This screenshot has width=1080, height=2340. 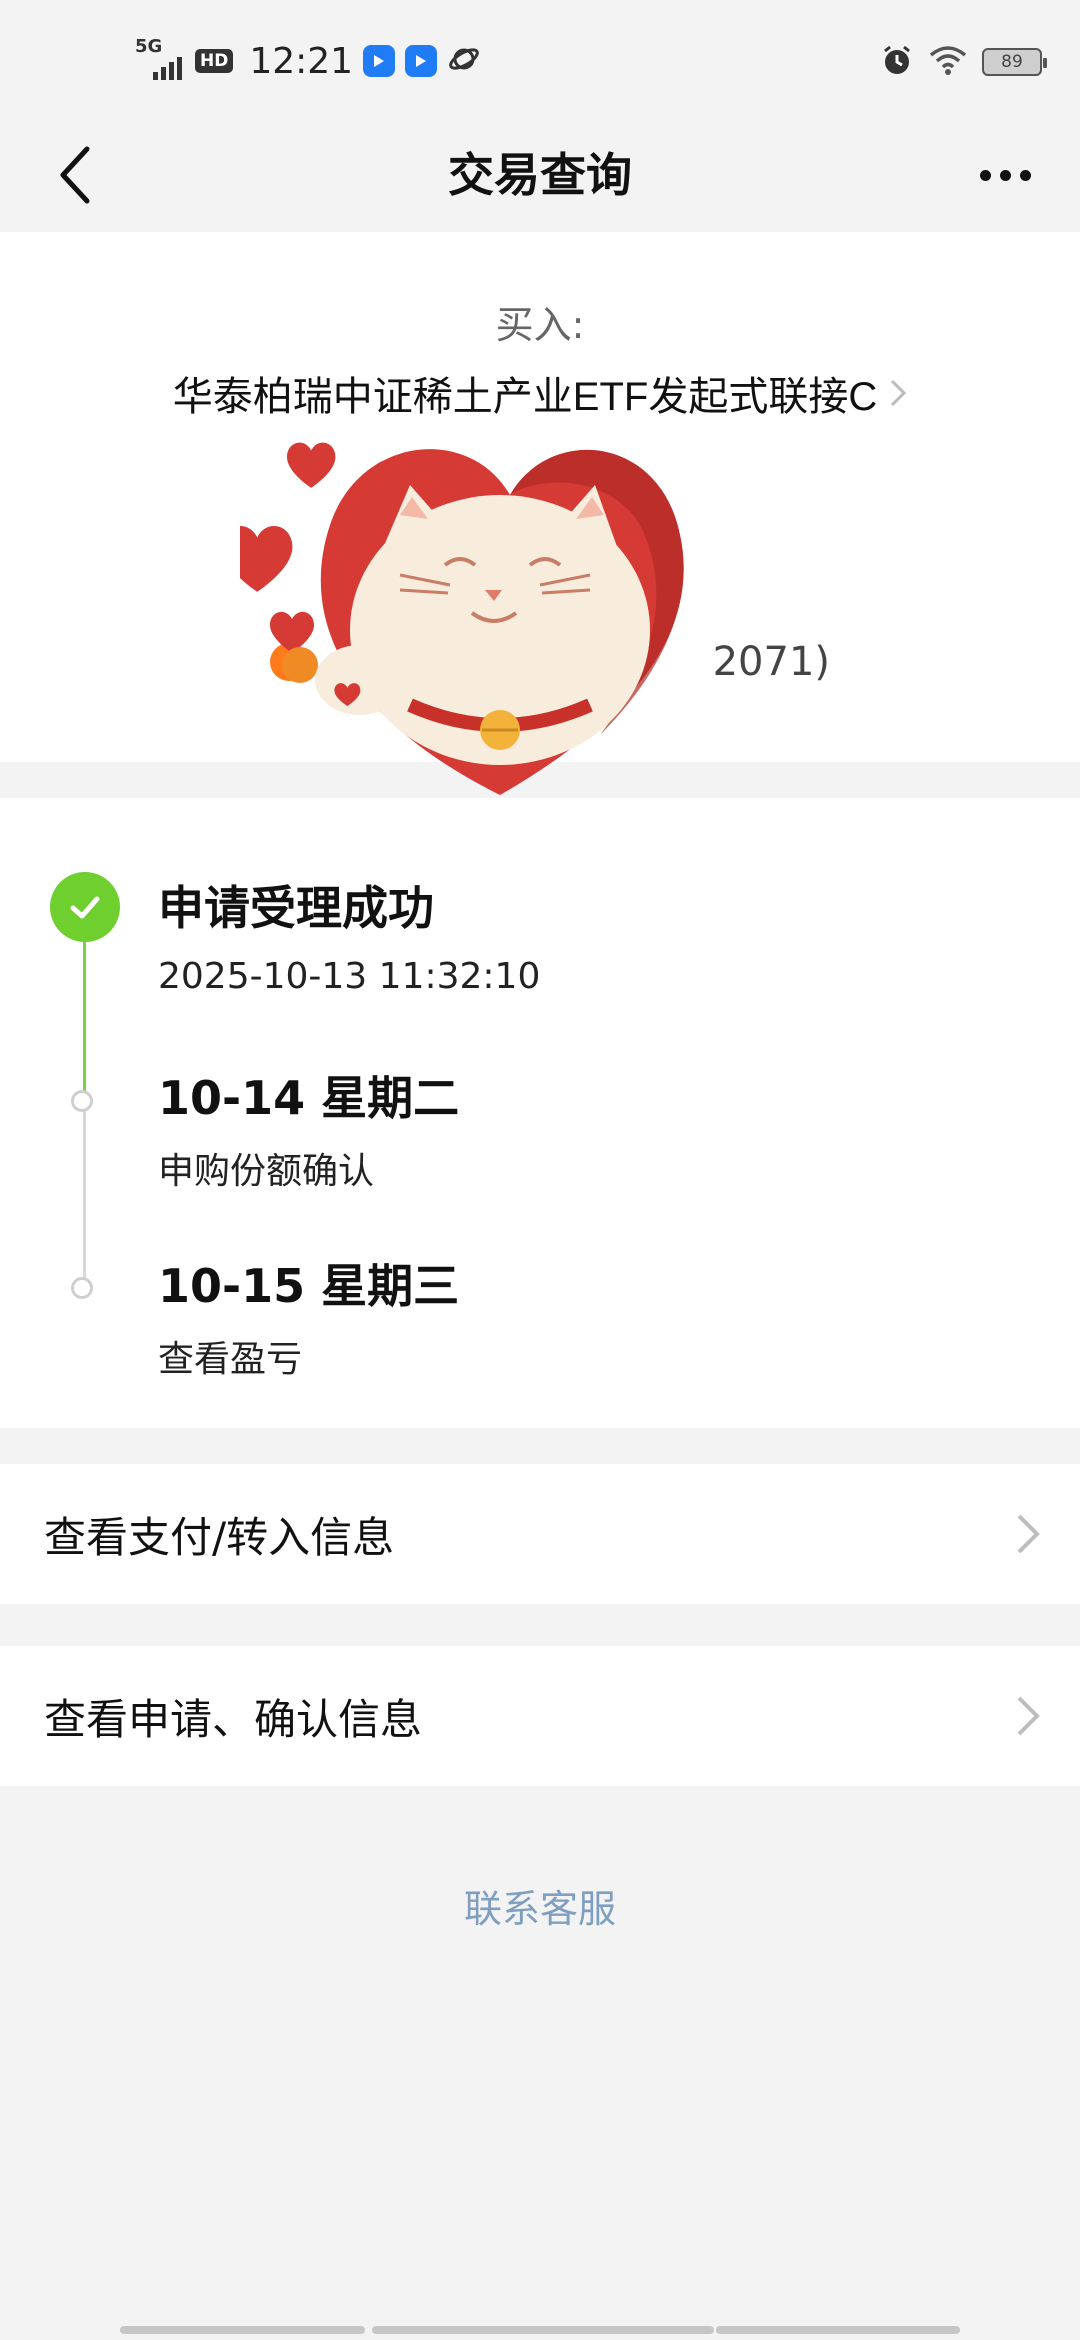 I want to click on status-bar: 5G HD 12:21 89, so click(x=540, y=60).